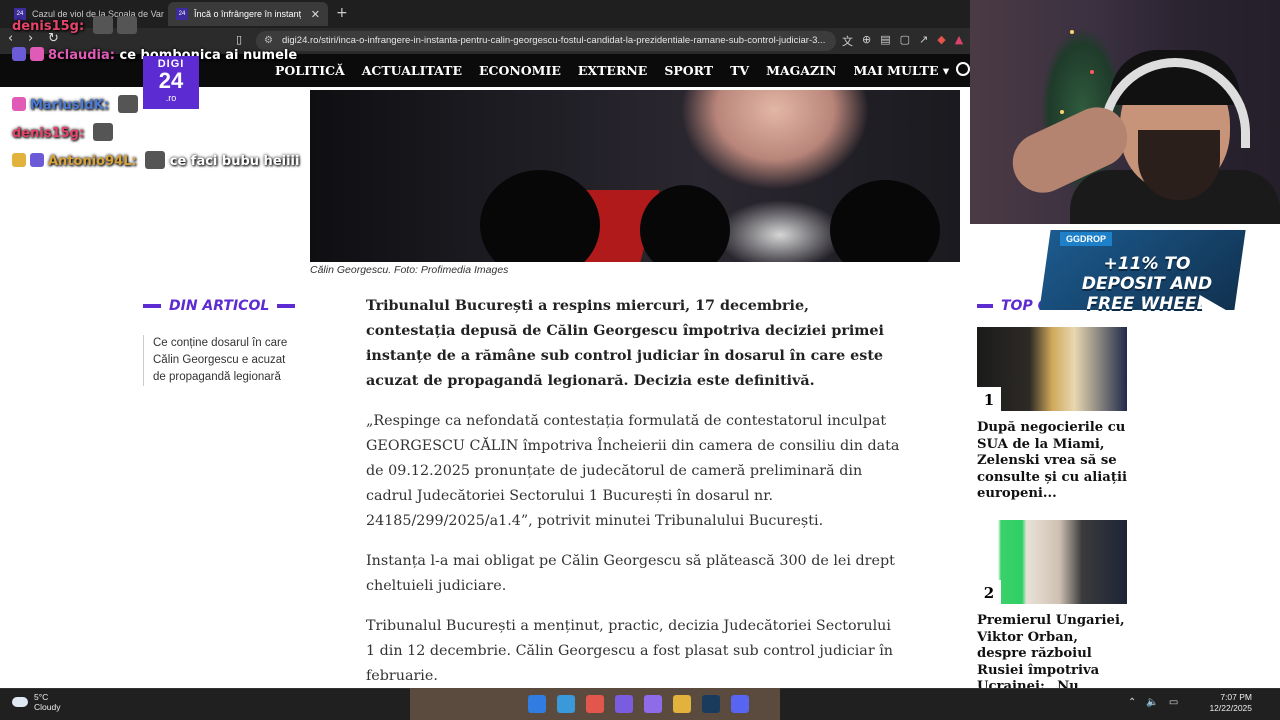 This screenshot has width=1280, height=720. I want to click on weather-text: 5°C Cloudy, so click(47, 702).